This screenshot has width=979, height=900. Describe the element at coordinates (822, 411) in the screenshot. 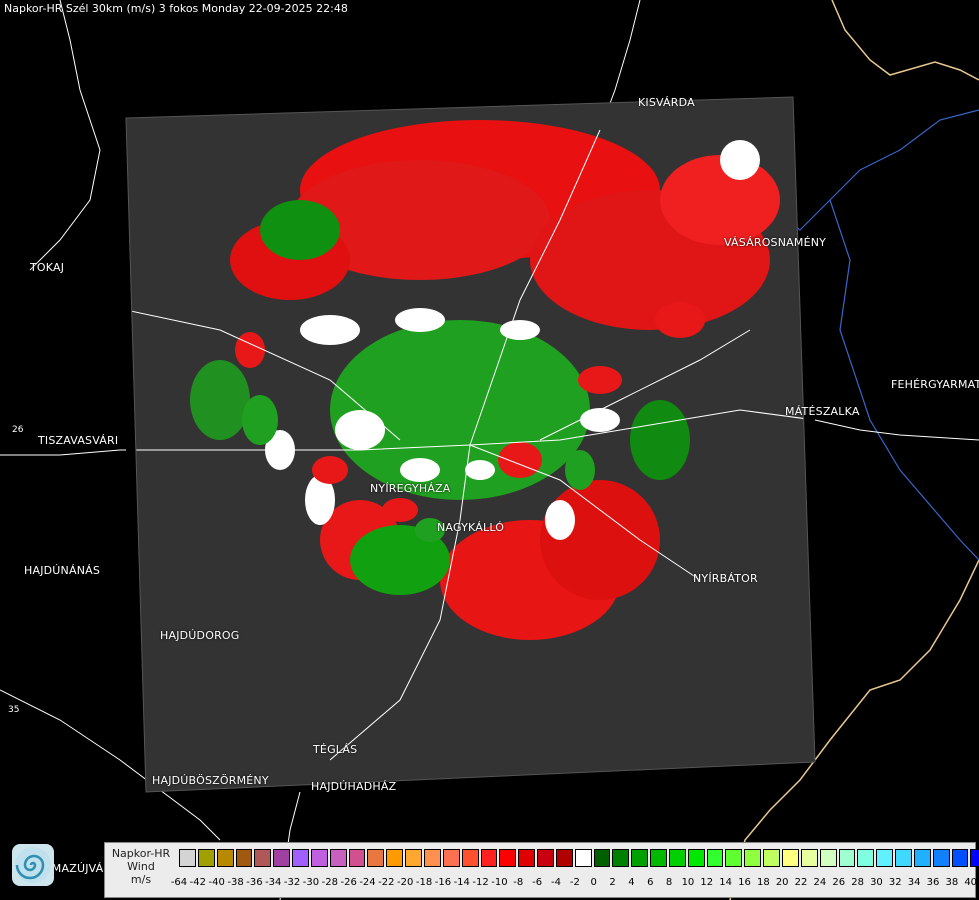

I see `city-label: MÁTÉSZALKA` at that location.